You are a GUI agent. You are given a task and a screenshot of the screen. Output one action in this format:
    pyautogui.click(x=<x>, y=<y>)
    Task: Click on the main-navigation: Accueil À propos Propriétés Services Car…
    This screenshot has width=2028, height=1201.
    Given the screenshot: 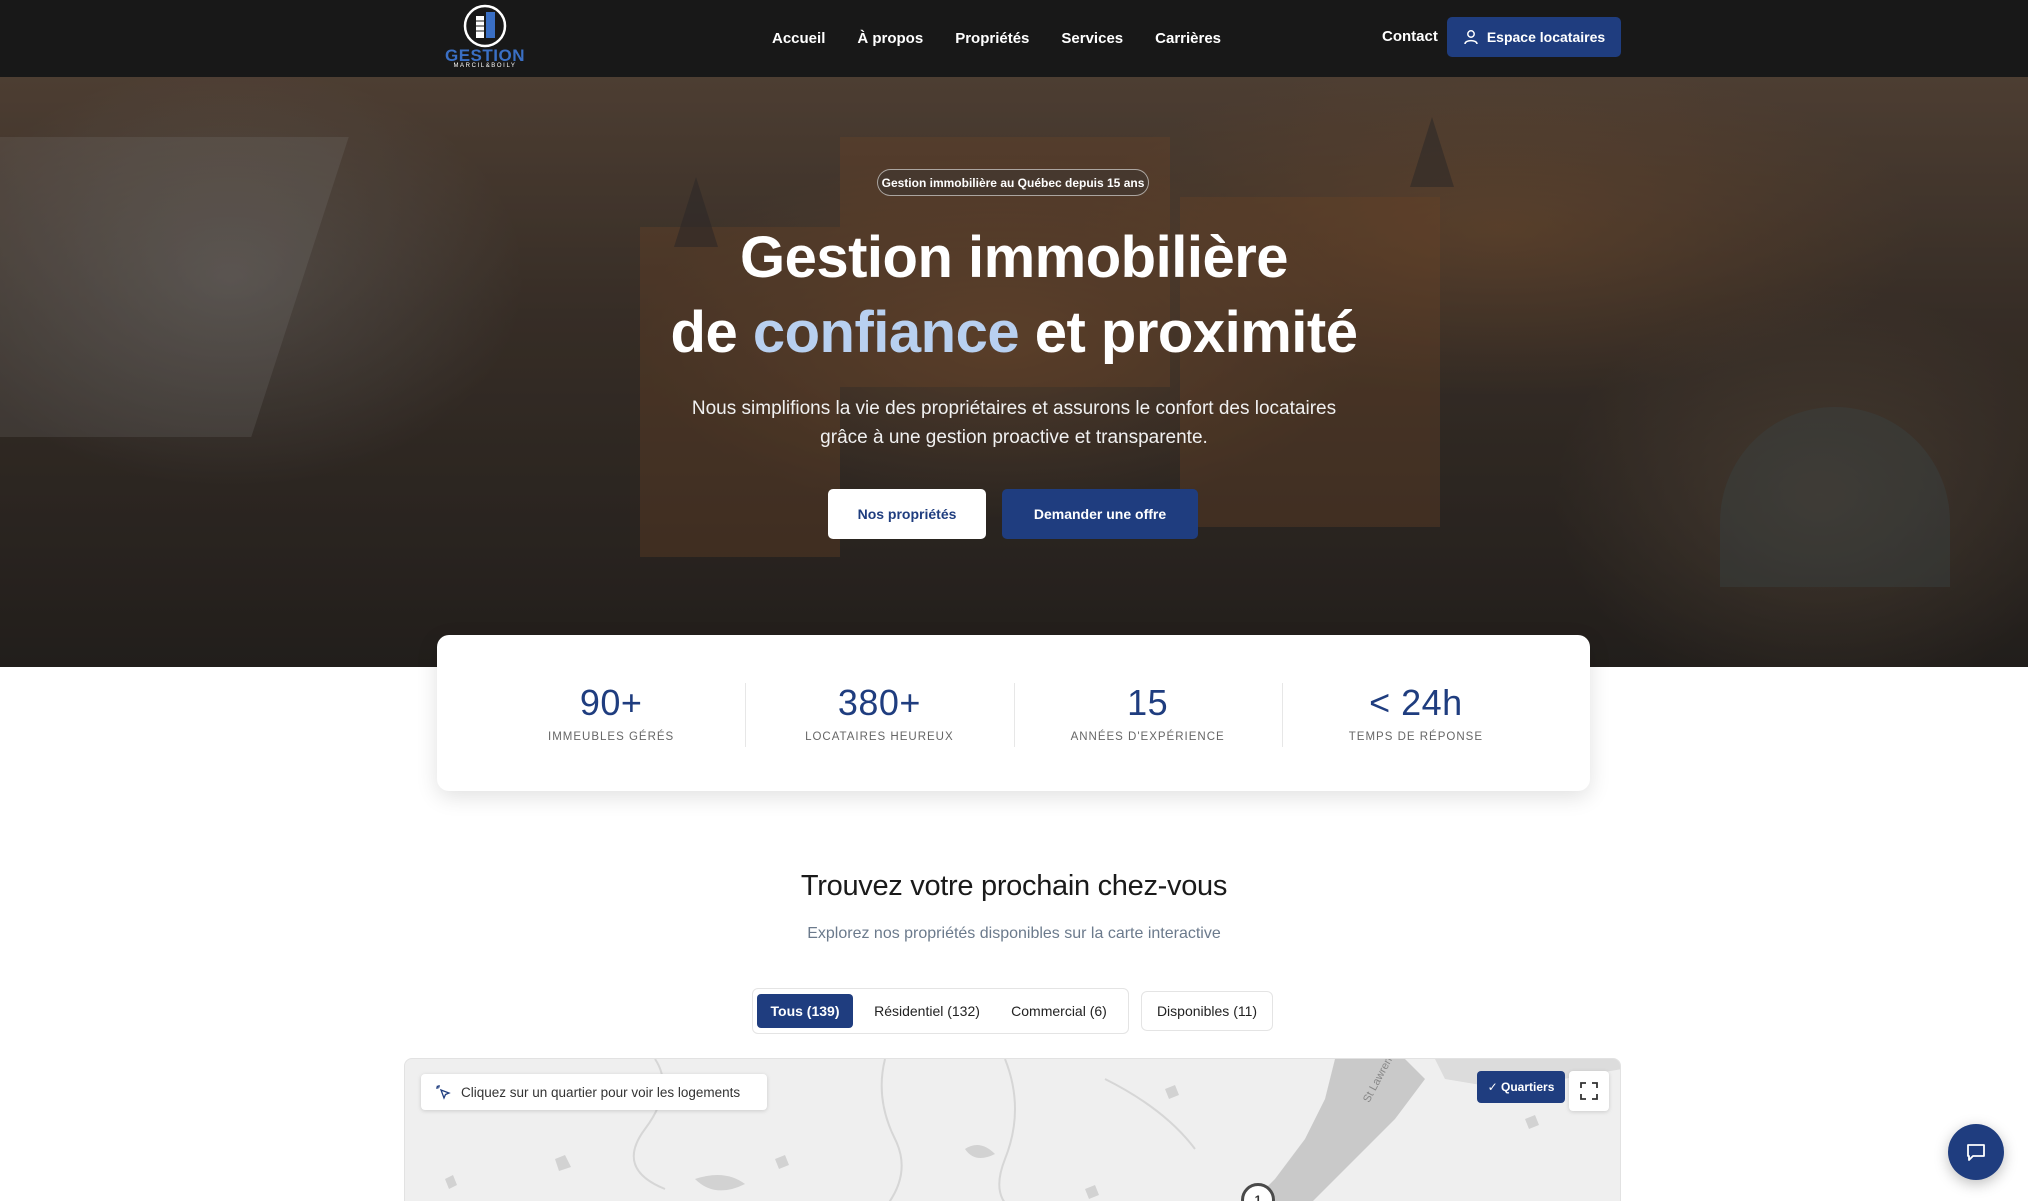 What is the action you would take?
    pyautogui.click(x=996, y=38)
    